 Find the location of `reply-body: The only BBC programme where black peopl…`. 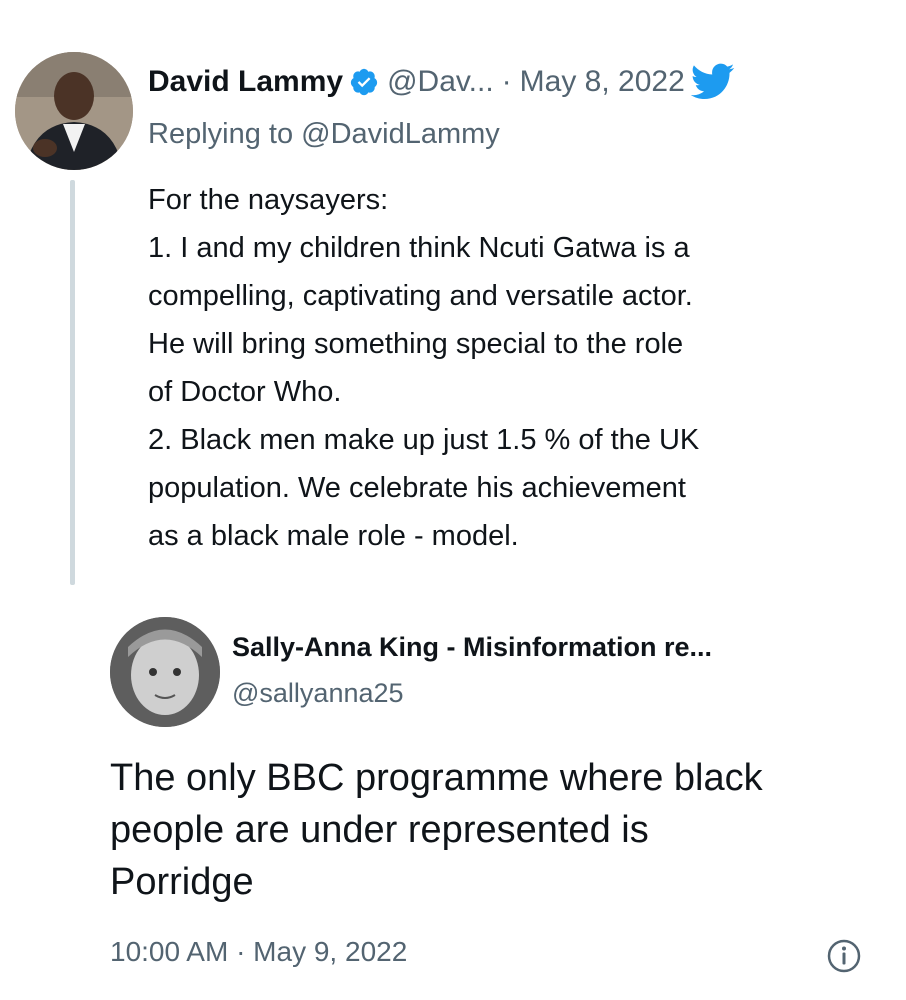

reply-body: The only BBC programme where black peopl… is located at coordinates (500, 830).